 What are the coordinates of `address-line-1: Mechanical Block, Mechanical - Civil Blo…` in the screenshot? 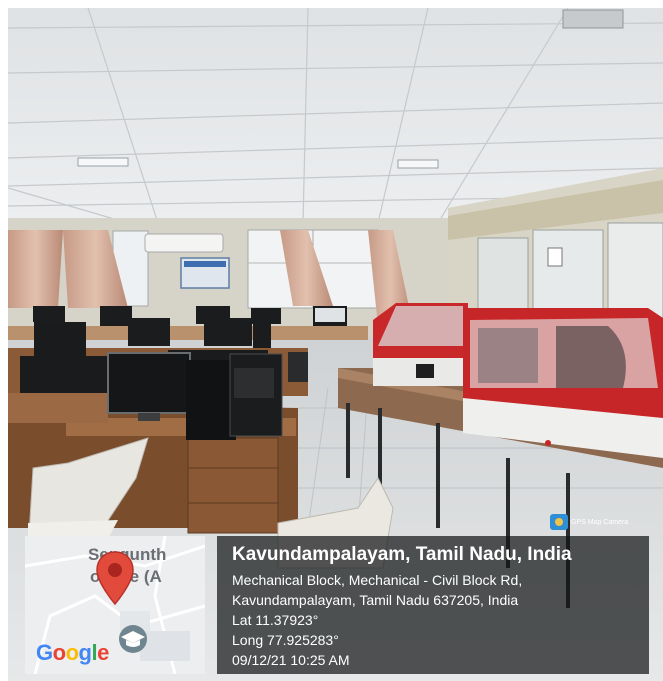 It's located at (377, 580).